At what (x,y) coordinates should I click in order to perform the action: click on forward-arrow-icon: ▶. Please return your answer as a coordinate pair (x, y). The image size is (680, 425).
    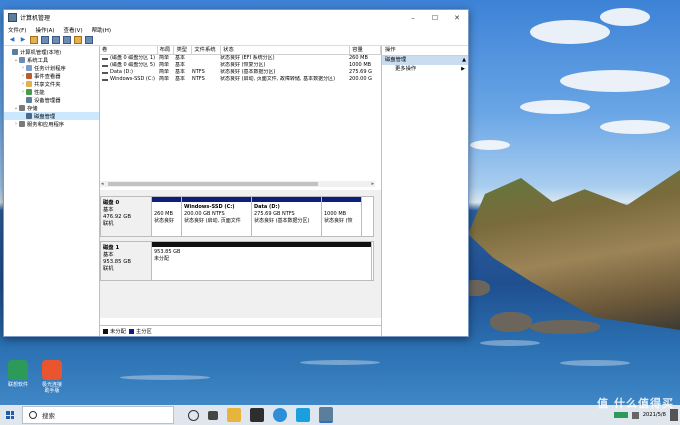
    Looking at the image, I should click on (23, 40).